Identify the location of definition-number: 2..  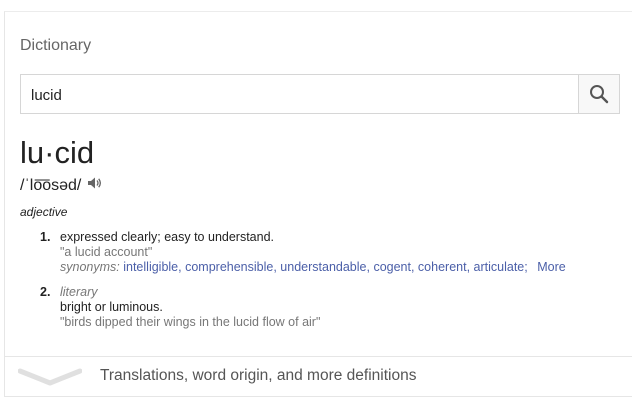
(45, 292).